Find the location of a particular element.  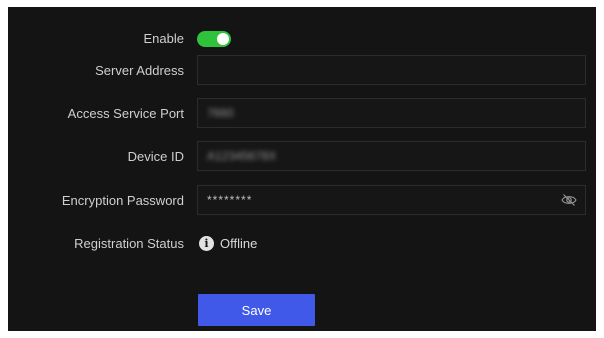

device-id-row: Device ID A12345678X is located at coordinates (302, 157).